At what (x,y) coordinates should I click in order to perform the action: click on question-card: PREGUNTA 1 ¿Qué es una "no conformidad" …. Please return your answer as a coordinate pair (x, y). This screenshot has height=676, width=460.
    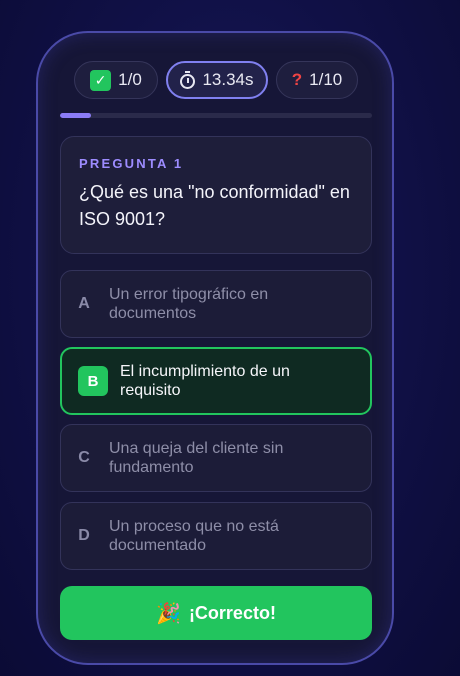
    Looking at the image, I should click on (216, 195).